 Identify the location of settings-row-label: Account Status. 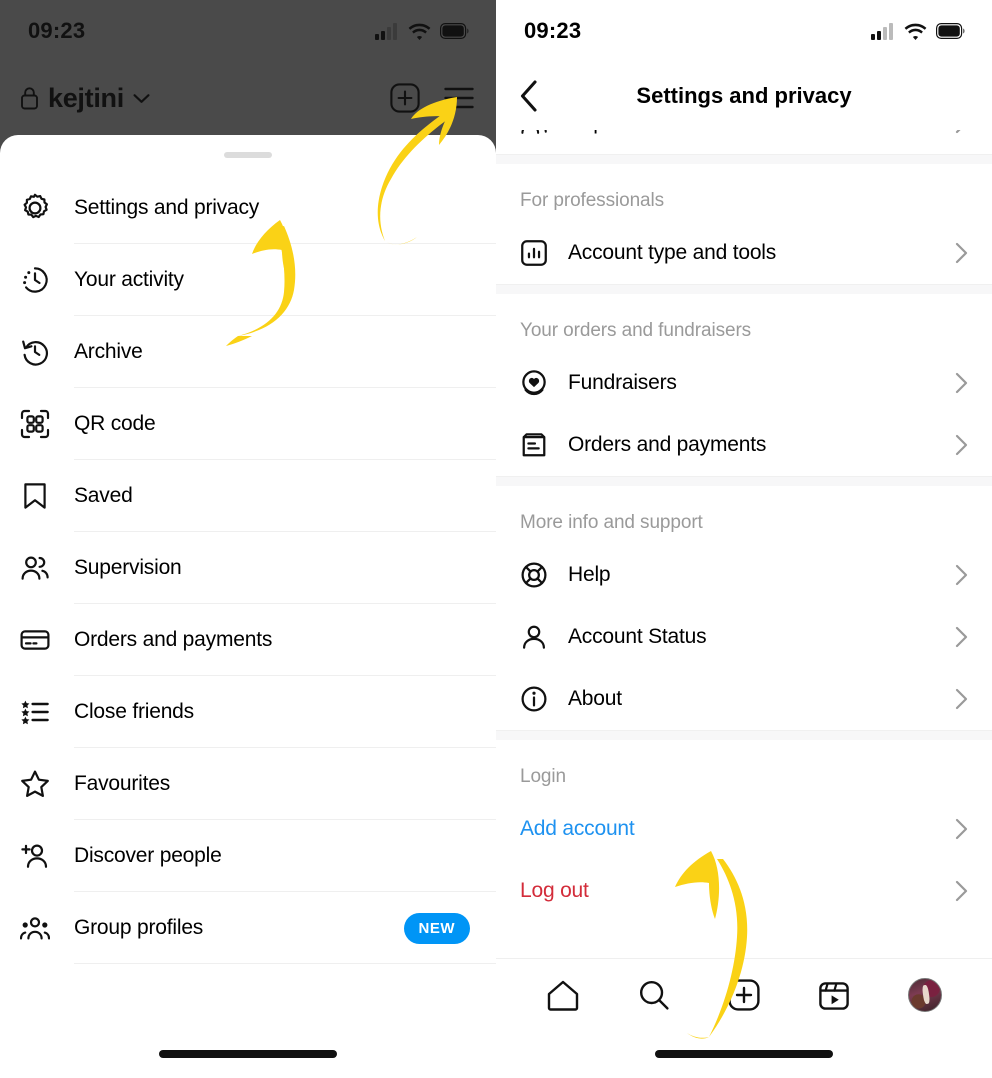
(637, 636).